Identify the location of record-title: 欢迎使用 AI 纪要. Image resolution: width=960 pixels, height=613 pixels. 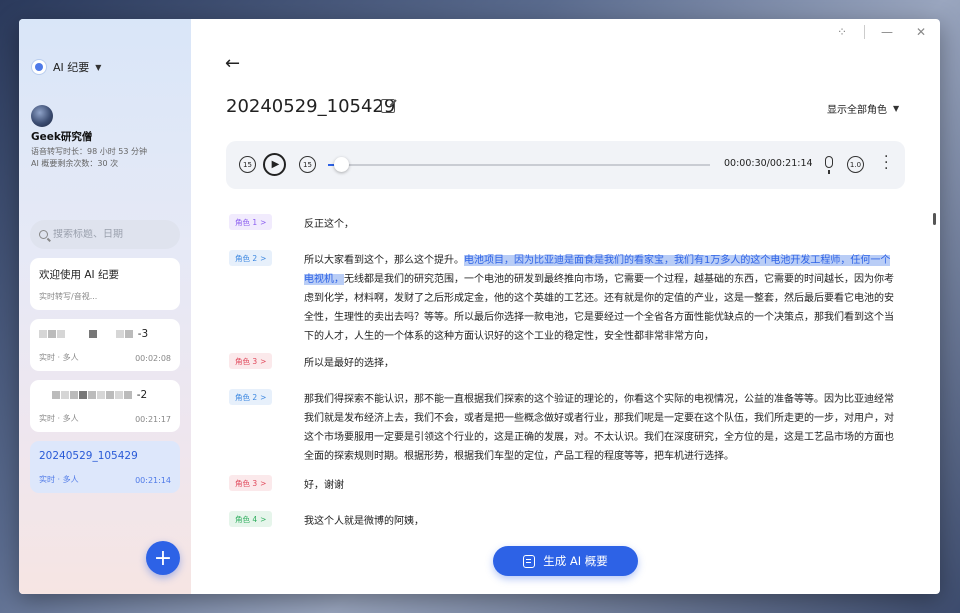
(79, 275).